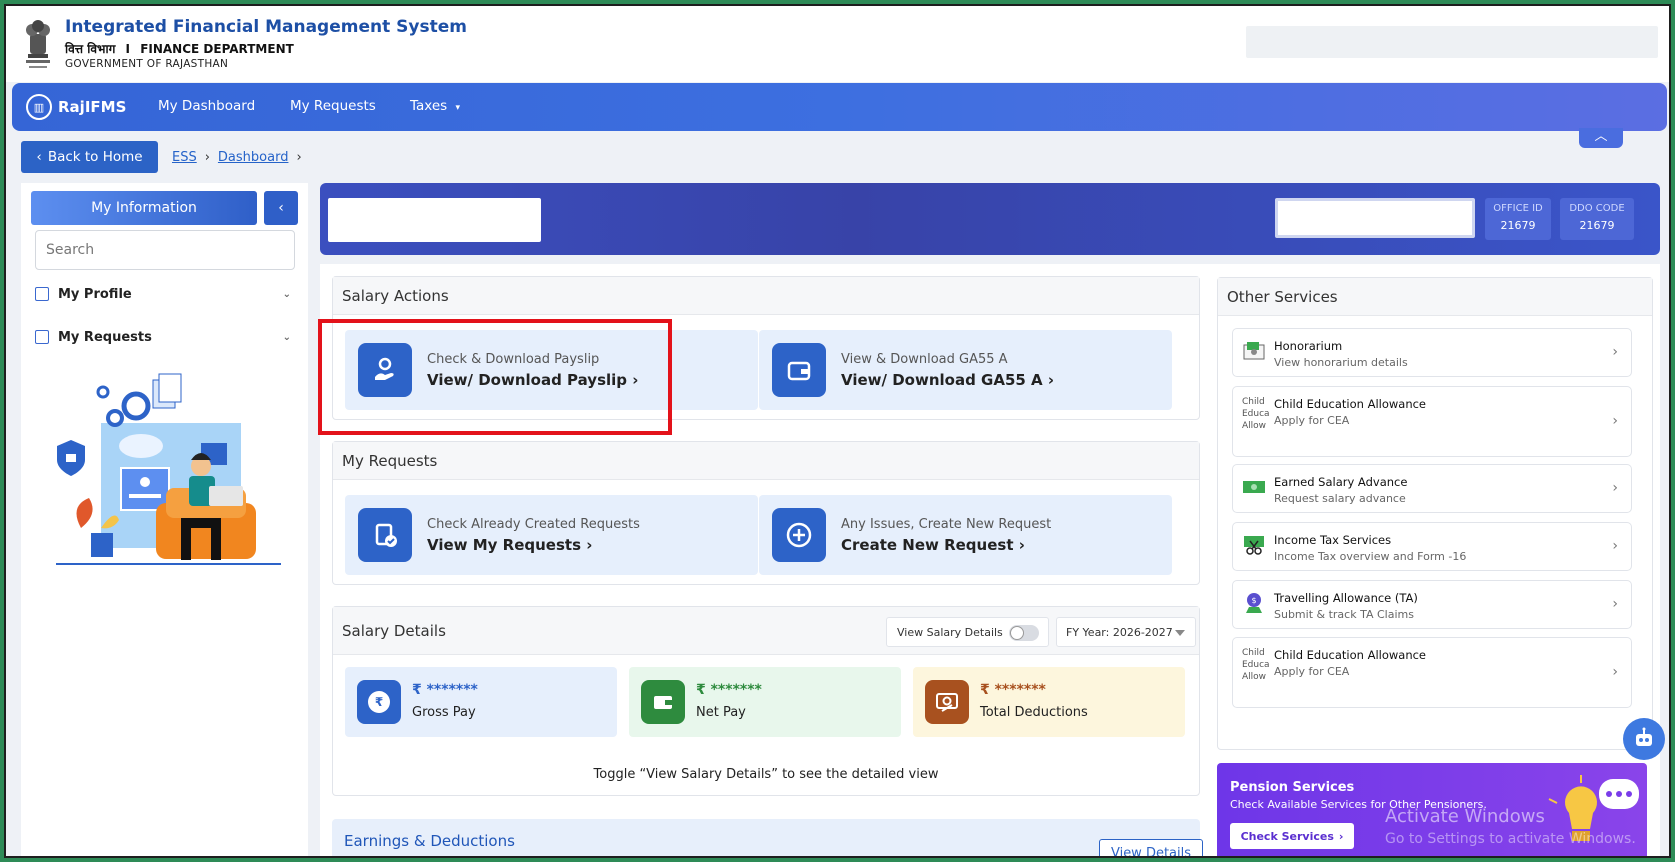 This screenshot has width=1675, height=862. What do you see at coordinates (429, 106) in the screenshot?
I see `nav-item-taxes-label: Taxes` at bounding box center [429, 106].